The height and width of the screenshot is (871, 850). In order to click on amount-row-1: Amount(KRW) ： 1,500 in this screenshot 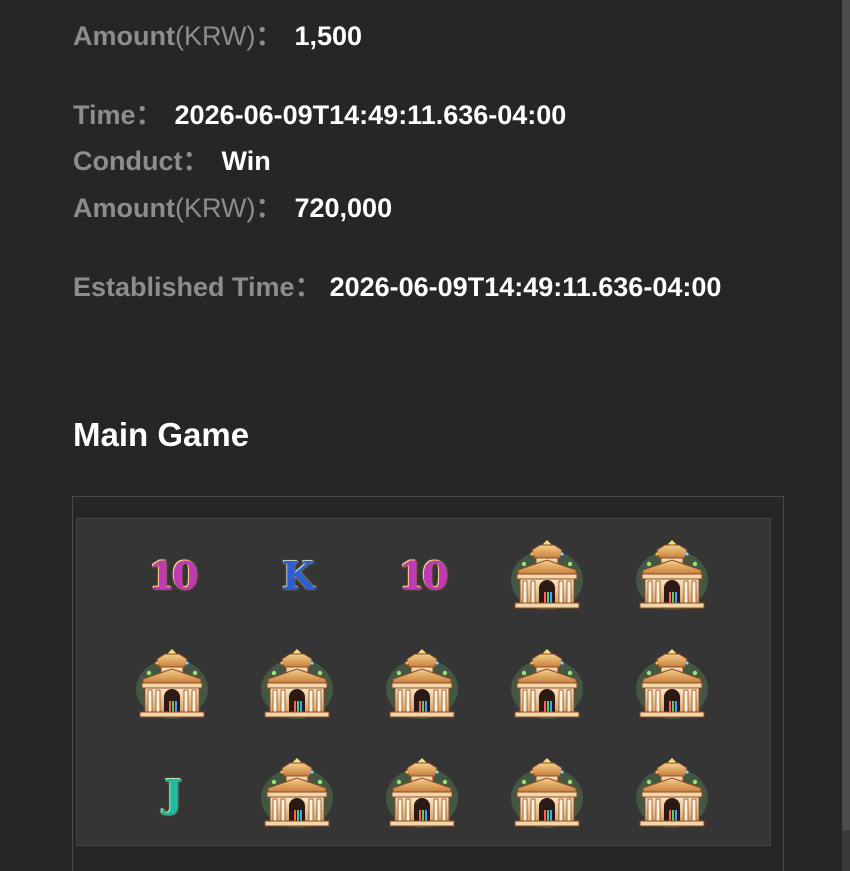, I will do `click(217, 33)`.